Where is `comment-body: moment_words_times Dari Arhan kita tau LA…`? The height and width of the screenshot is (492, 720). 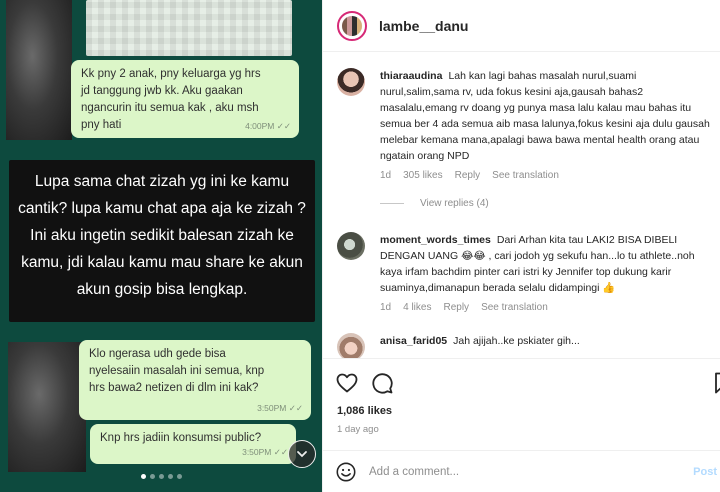
comment-body: moment_words_times Dari Arhan kita tau LA… is located at coordinates (548, 264).